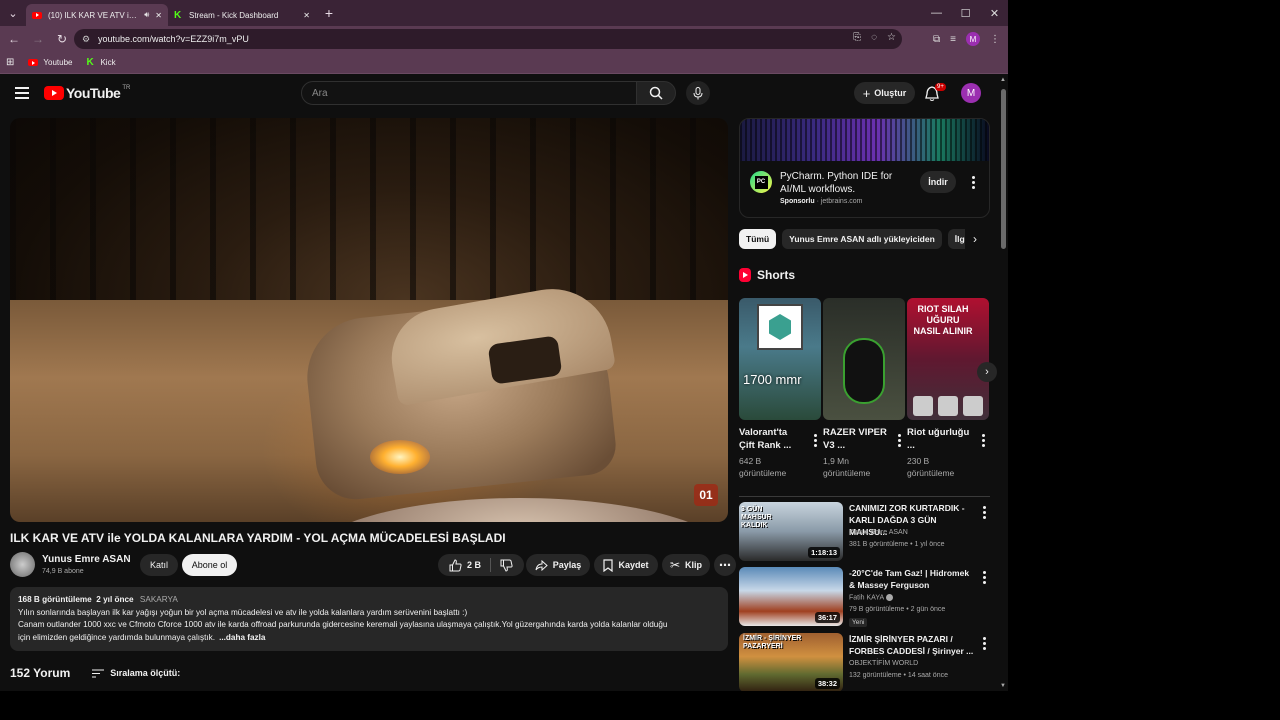  What do you see at coordinates (1003, 383) in the screenshot?
I see `page-scrollbar: ▲ ▼` at bounding box center [1003, 383].